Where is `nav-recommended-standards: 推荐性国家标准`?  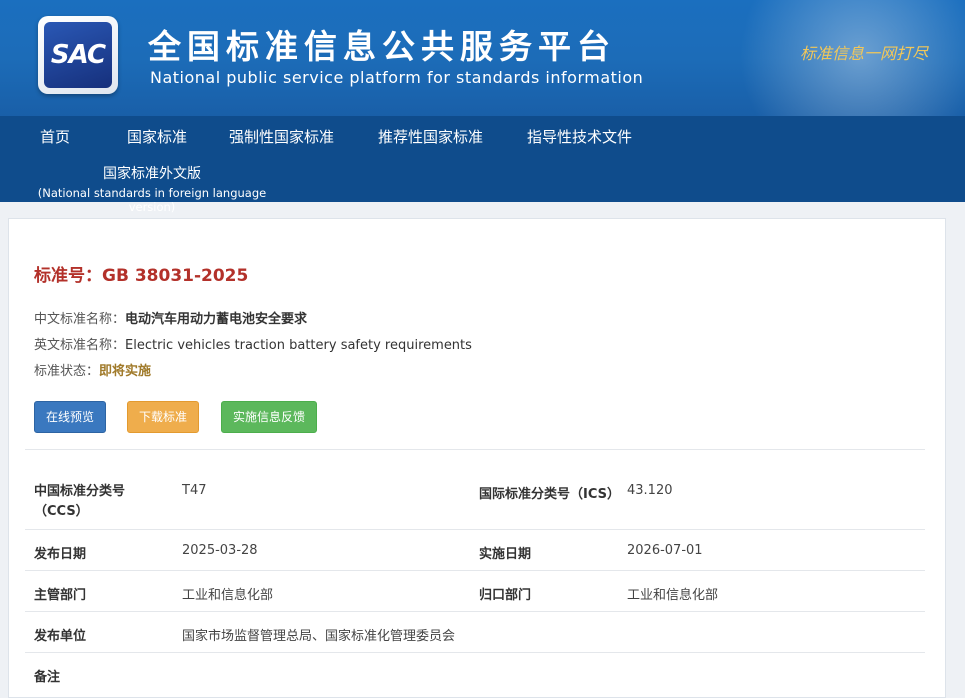
nav-recommended-standards: 推荐性国家标准 is located at coordinates (430, 136).